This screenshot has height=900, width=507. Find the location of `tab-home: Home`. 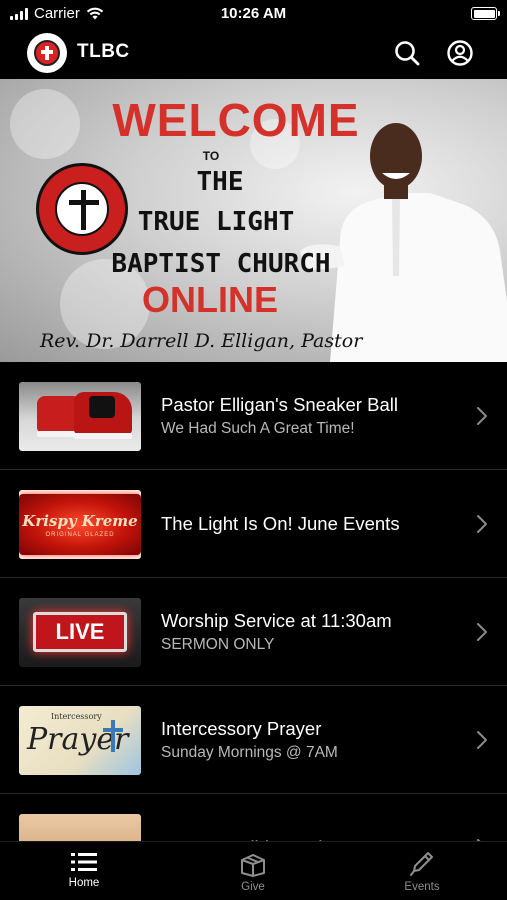

tab-home: Home is located at coordinates (84, 871).